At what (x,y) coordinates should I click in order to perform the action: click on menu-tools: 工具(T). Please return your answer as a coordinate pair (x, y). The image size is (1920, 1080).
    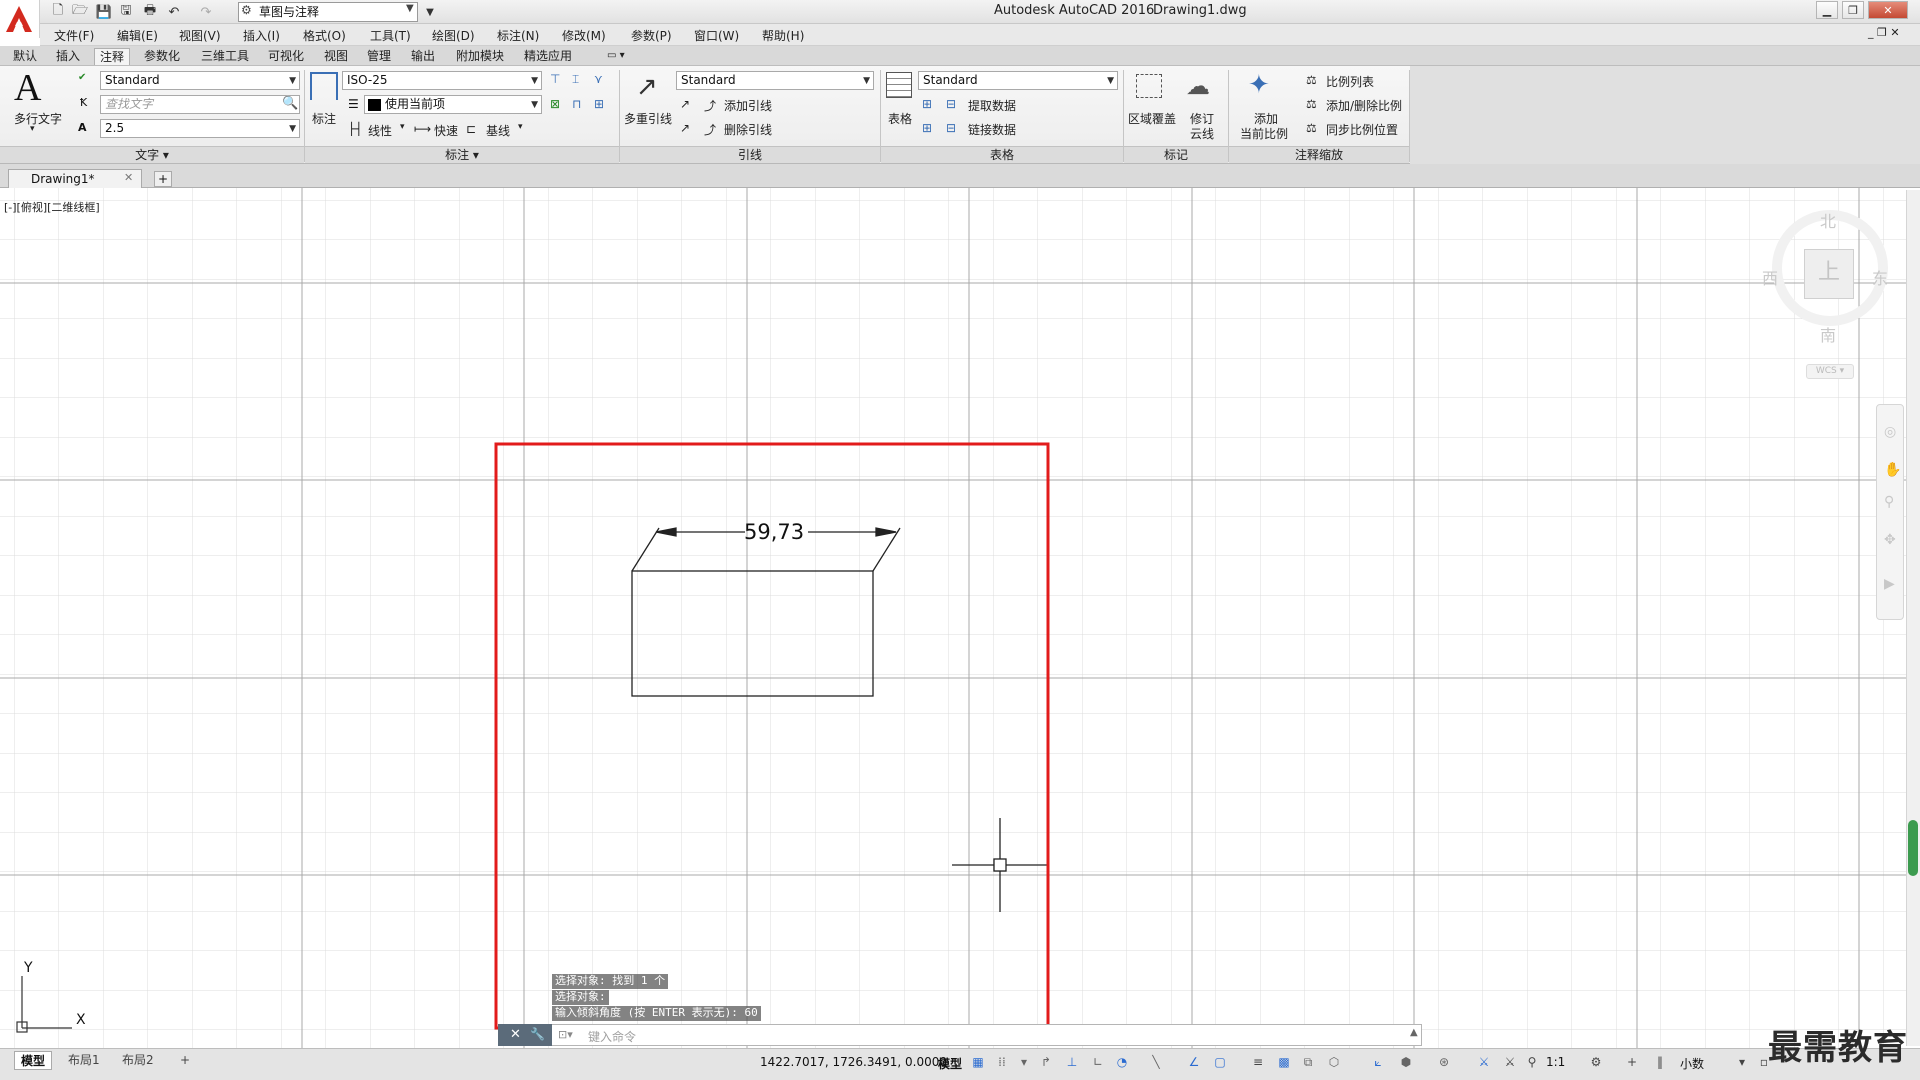
    Looking at the image, I should click on (390, 35).